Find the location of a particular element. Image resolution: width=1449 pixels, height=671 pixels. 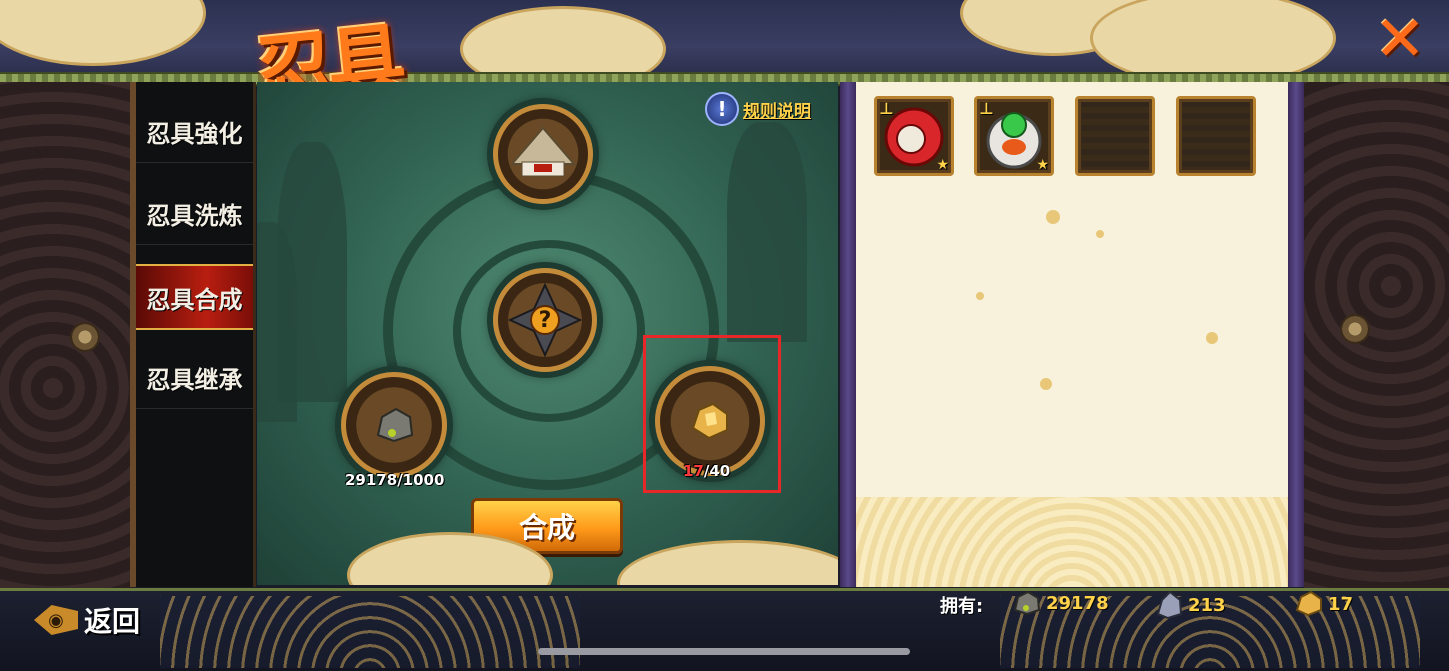

material-left-count: 29178/1000 is located at coordinates (395, 480).